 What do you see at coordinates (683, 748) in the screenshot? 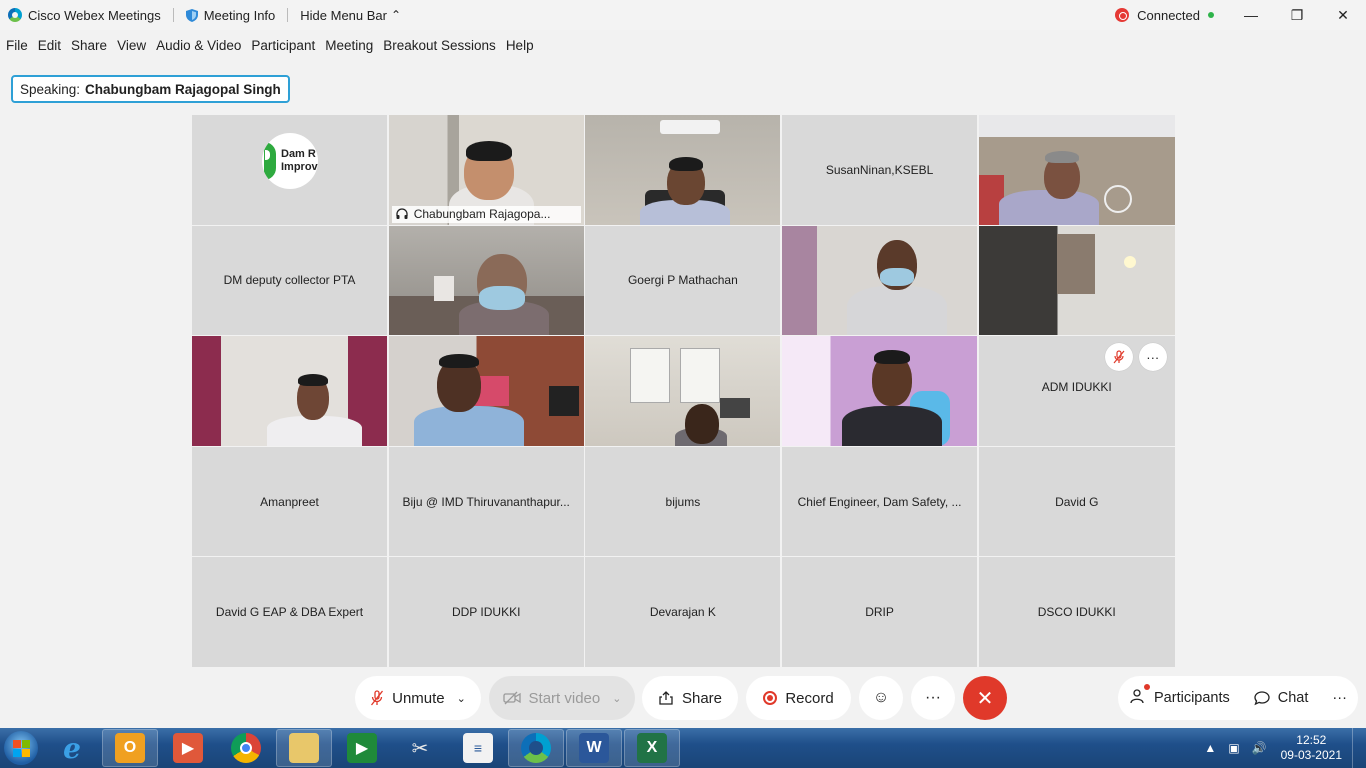
I see `windows-taskbar: e O ▶ ▶ ✂ ≡ W X ▲ ▣ 🔊 12:52 09-03-2021` at bounding box center [683, 748].